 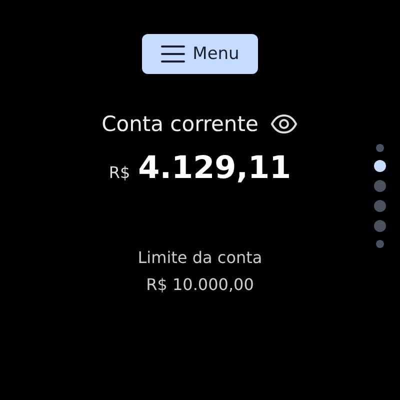 I want to click on menu-button: Menu, so click(x=200, y=54).